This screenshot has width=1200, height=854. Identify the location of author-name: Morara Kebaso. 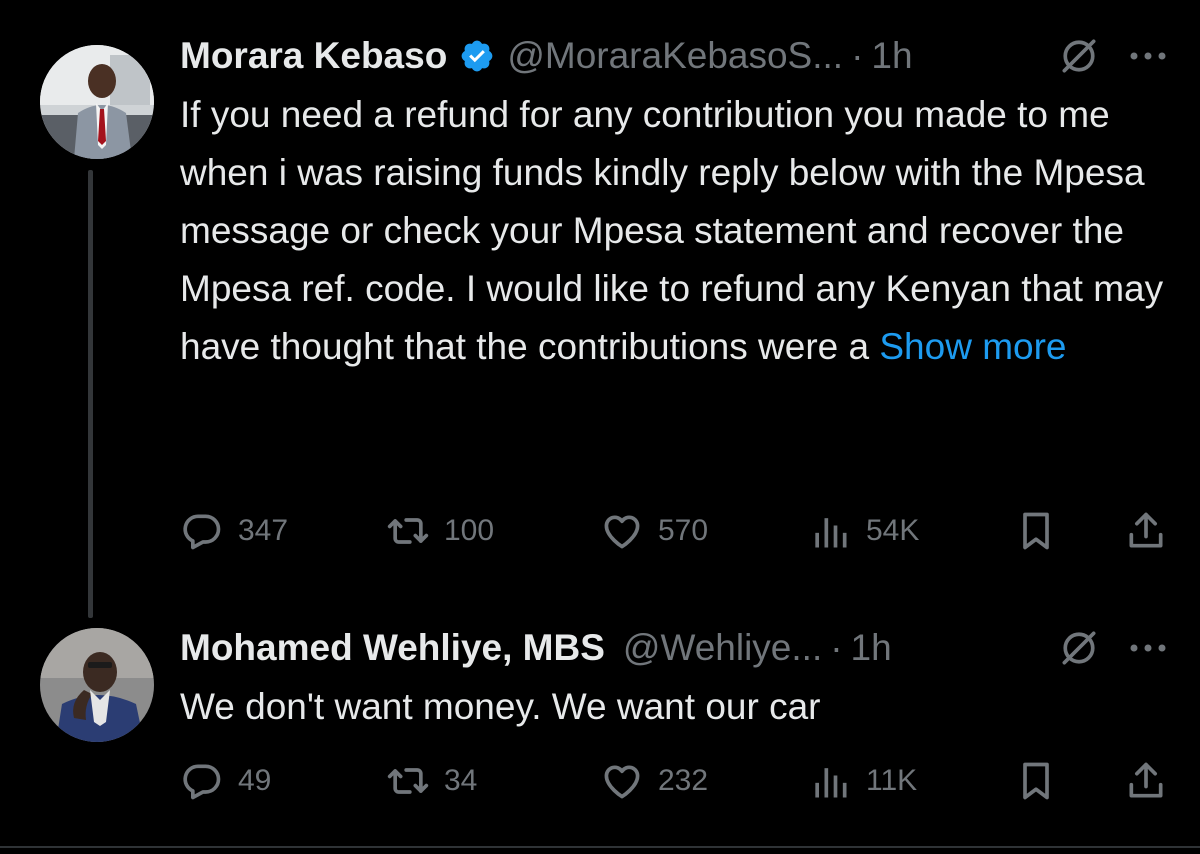
(313, 56).